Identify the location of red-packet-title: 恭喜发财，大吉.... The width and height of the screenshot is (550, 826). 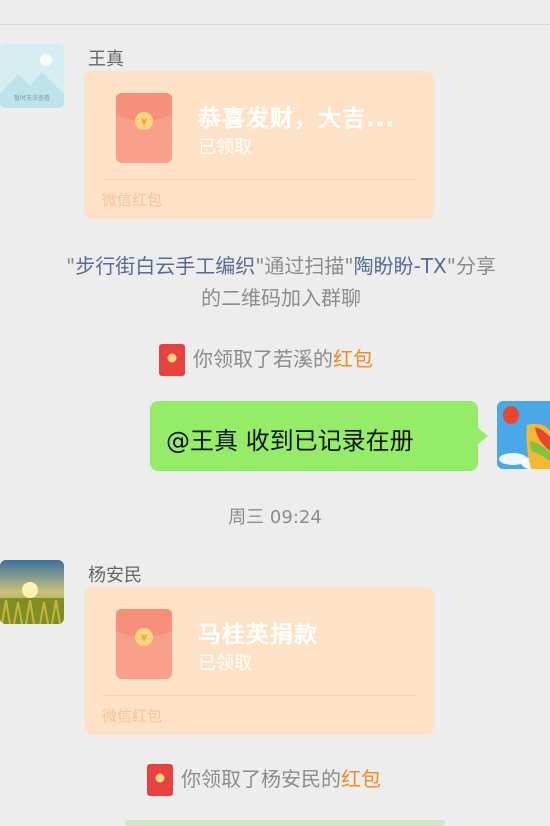
(297, 119).